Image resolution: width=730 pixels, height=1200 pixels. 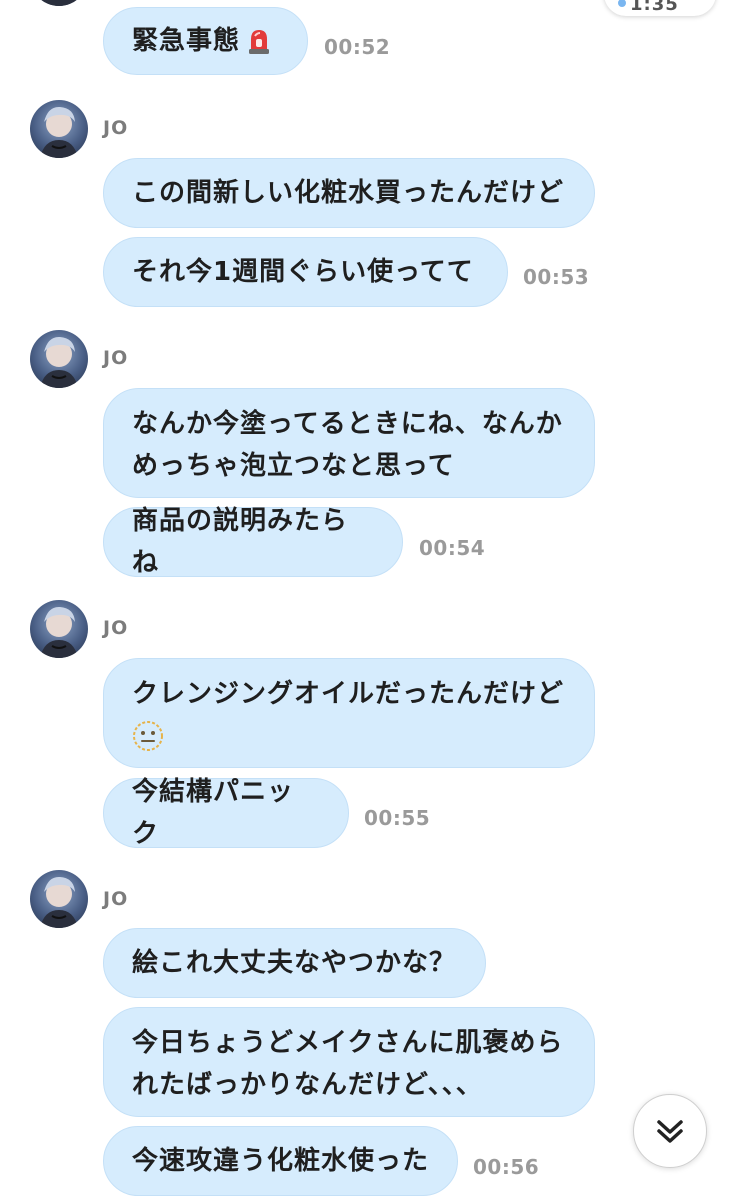 I want to click on message-line: なんか今塗ってるときにね、なんか, so click(x=347, y=424).